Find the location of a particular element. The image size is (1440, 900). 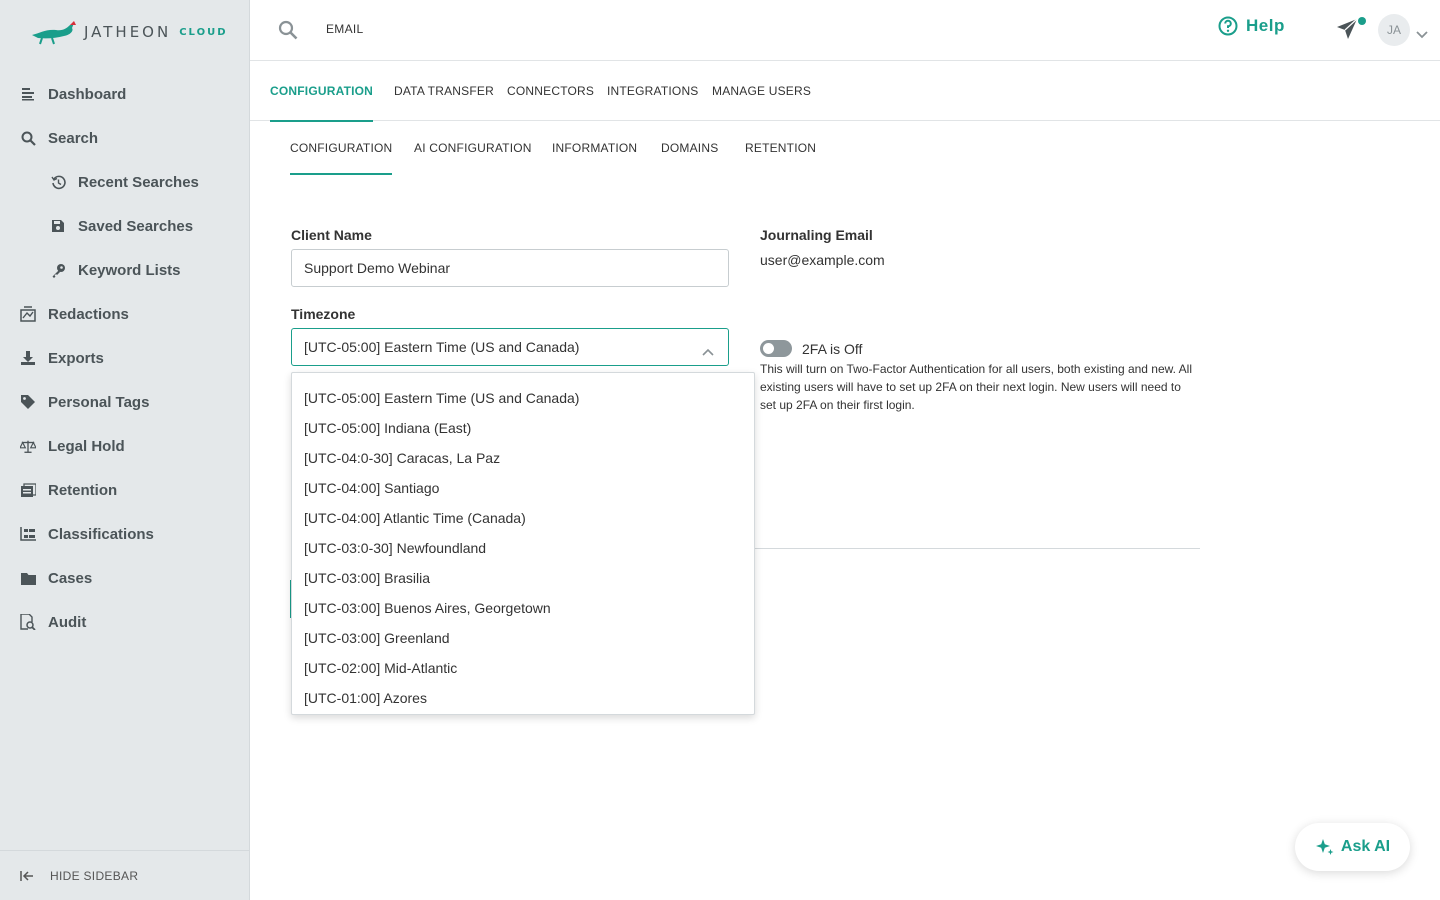

sparkle-icon is located at coordinates (1325, 847).